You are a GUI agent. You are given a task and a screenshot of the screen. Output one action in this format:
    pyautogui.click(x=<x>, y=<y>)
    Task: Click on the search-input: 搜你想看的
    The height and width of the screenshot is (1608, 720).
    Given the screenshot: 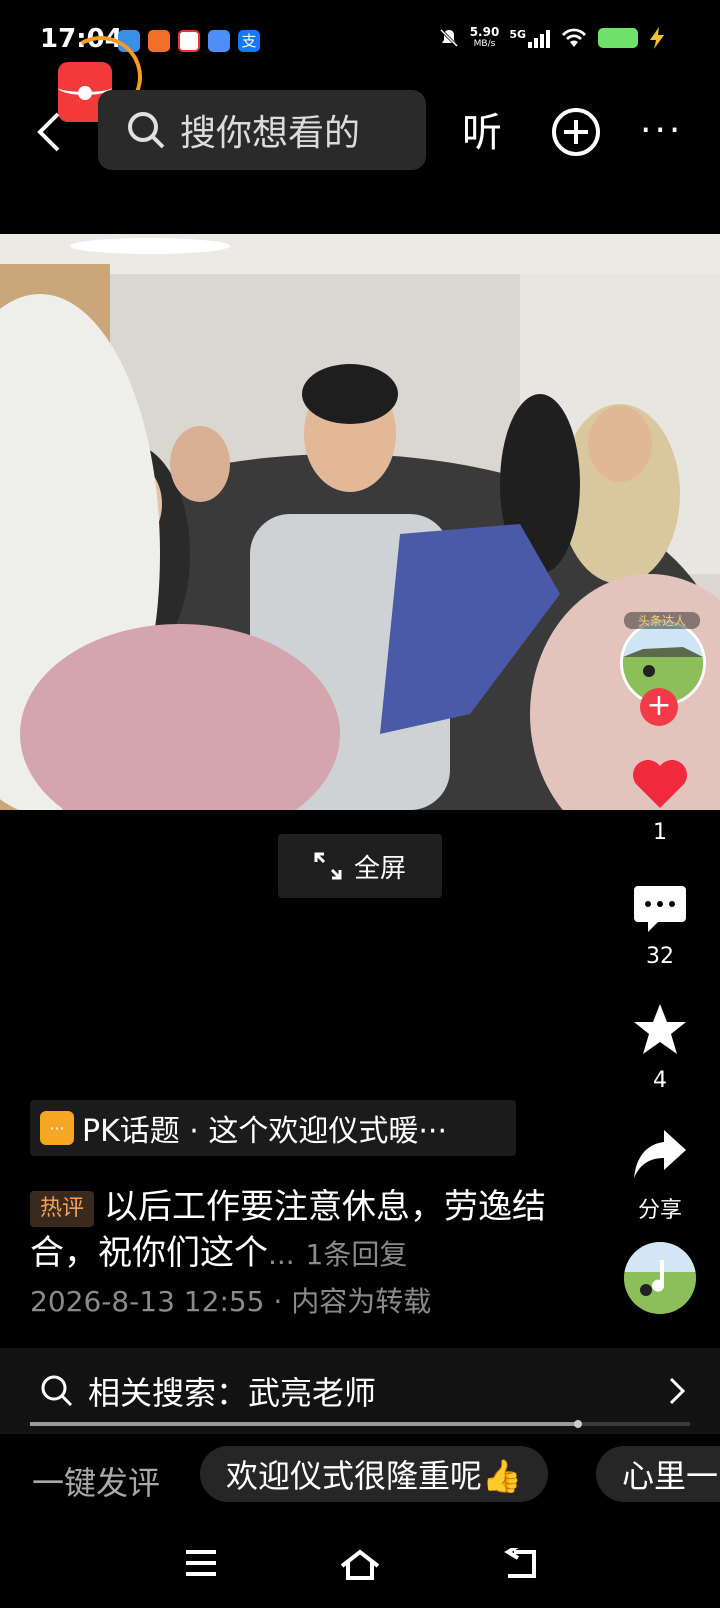 What is the action you would take?
    pyautogui.click(x=262, y=130)
    